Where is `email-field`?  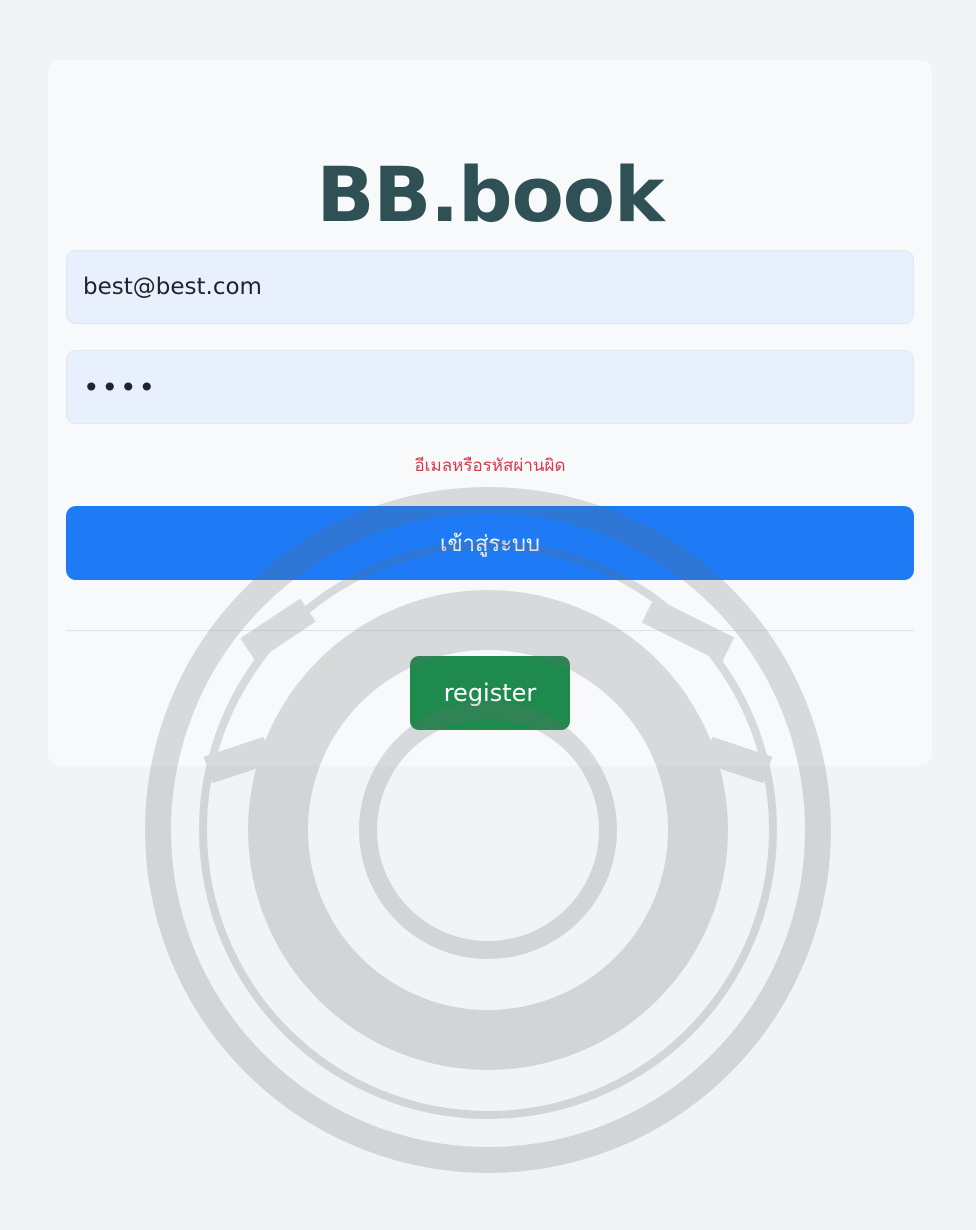
email-field is located at coordinates (490, 287).